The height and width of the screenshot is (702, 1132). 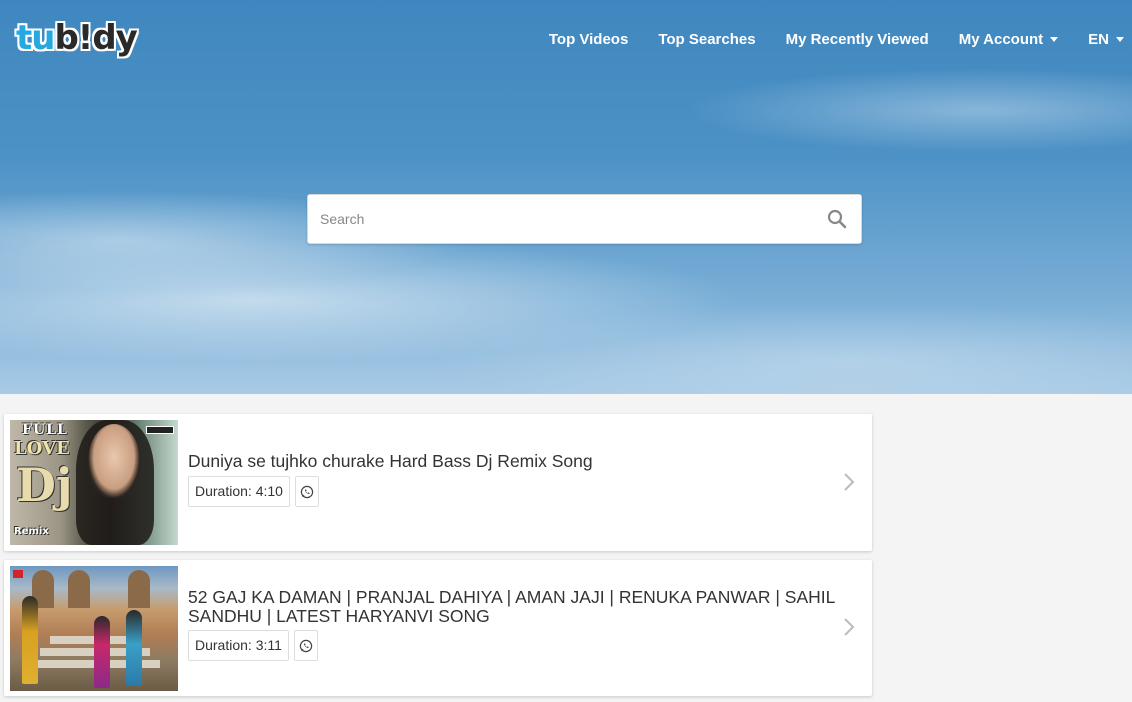 I want to click on video-meta: Duration: 4:10, so click(x=253, y=491).